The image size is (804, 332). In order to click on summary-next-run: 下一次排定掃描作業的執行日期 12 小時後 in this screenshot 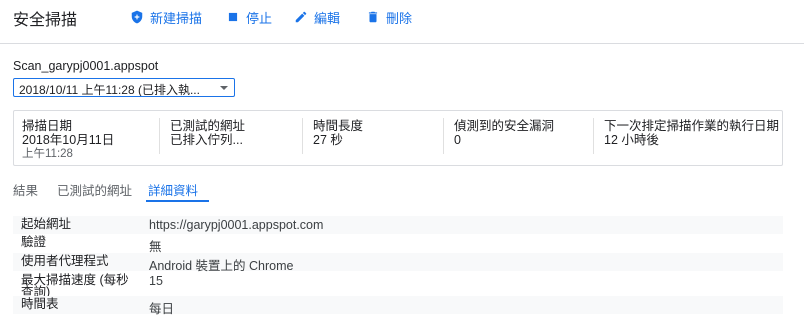, I will do `click(691, 133)`.